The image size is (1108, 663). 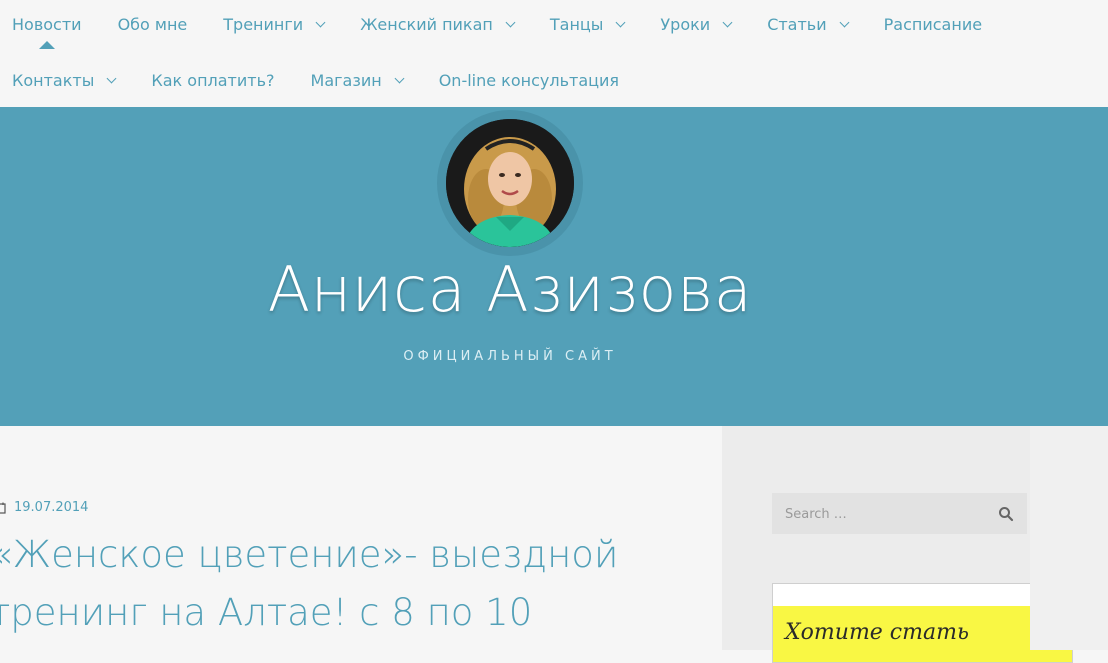 I want to click on promo-banner: Хотите стать, so click(x=922, y=623).